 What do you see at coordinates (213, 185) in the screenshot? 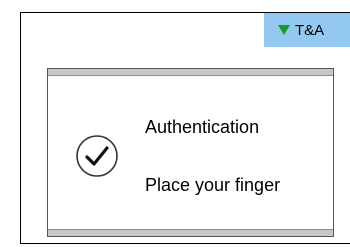
I see `dialog-message: Place your finger` at bounding box center [213, 185].